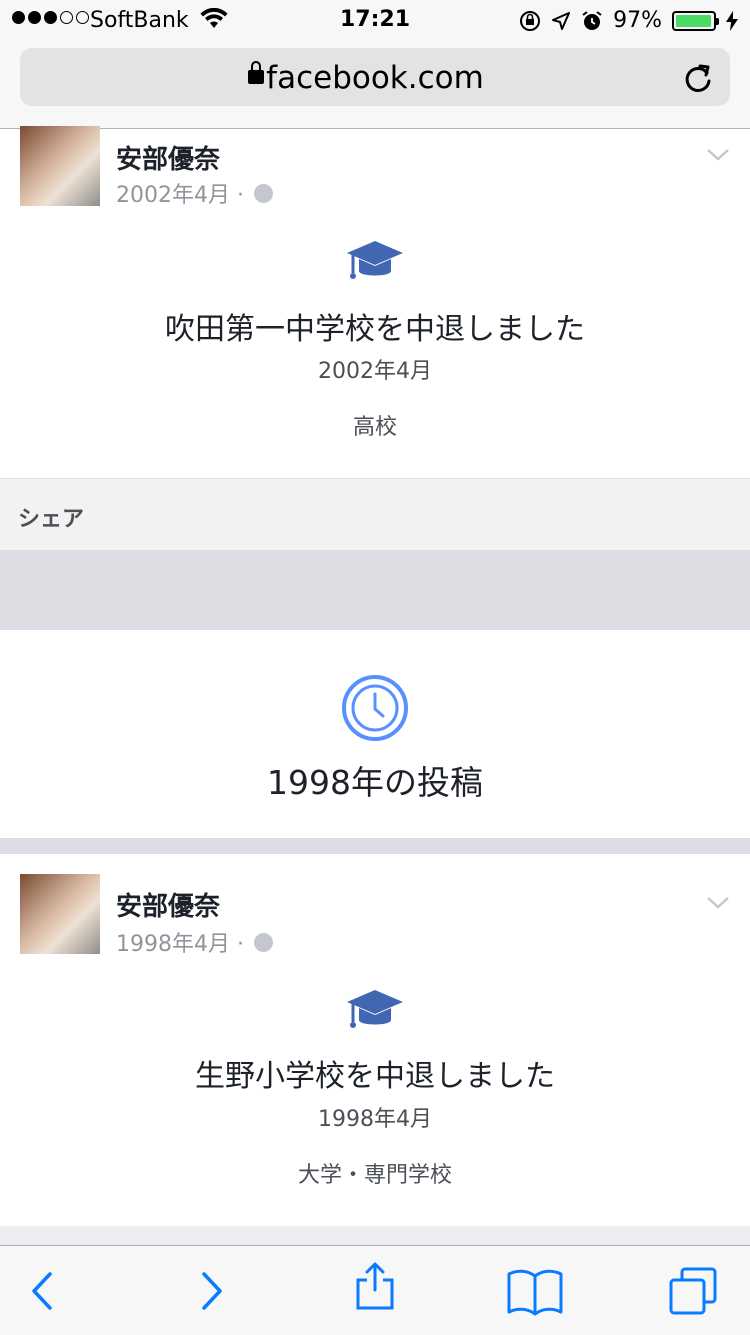 Image resolution: width=750 pixels, height=1335 pixels. Describe the element at coordinates (592, 20) in the screenshot. I see `alarm-icon` at that location.